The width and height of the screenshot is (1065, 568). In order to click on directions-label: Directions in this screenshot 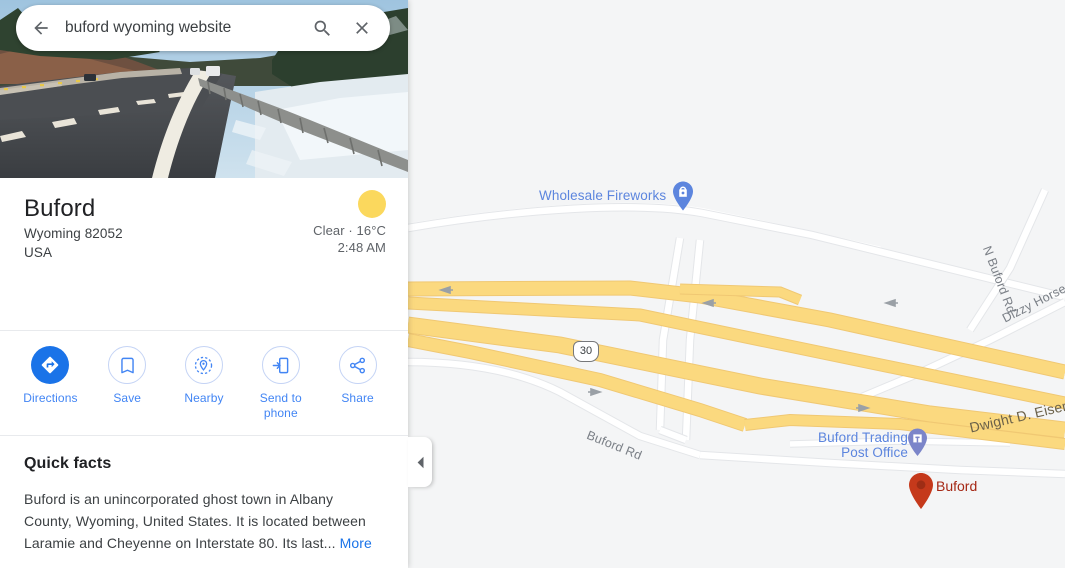, I will do `click(50, 398)`.